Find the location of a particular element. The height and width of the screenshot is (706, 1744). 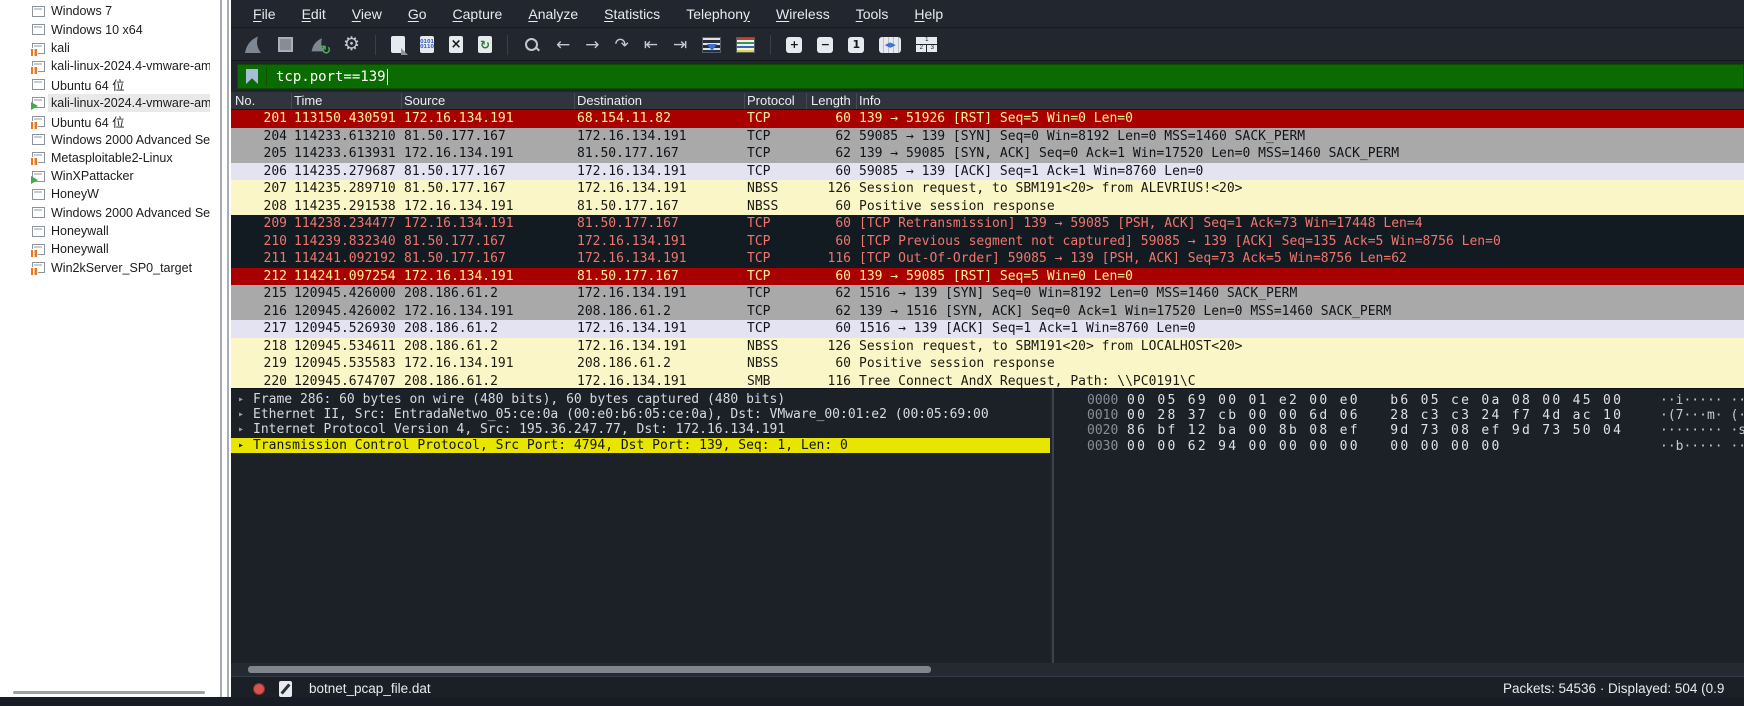

zoom-normal-icon: 1 is located at coordinates (856, 44).